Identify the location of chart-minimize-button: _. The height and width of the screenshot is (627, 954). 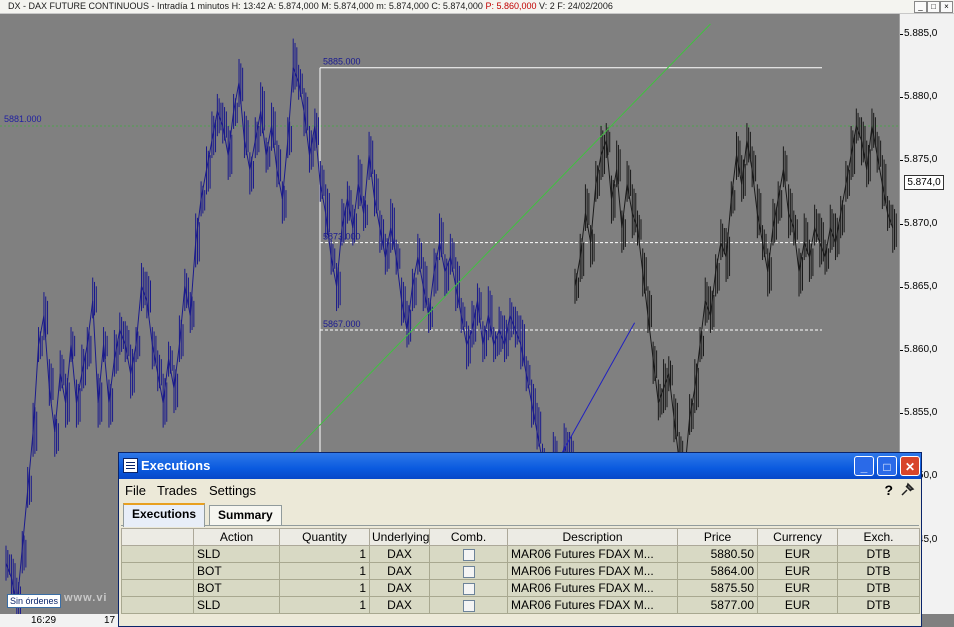
(920, 7).